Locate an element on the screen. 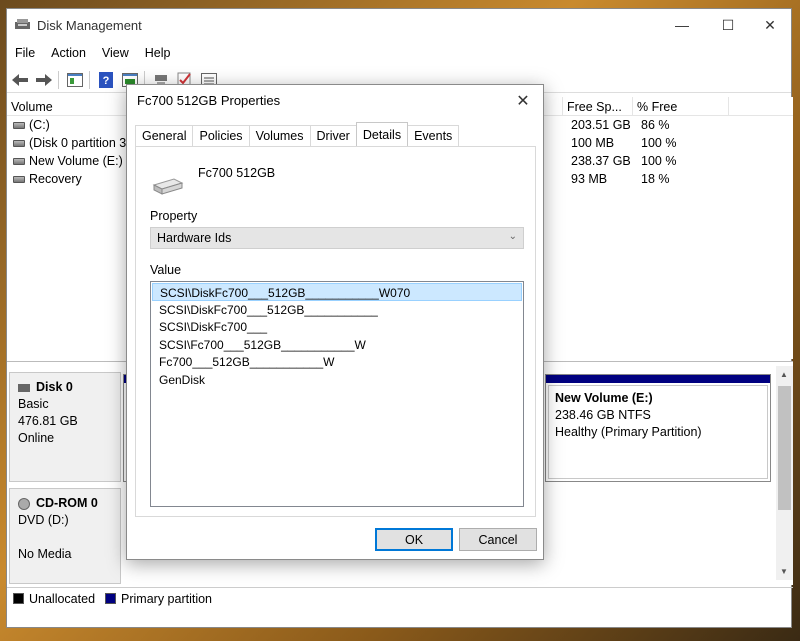 The width and height of the screenshot is (800, 641). menu-help: Help is located at coordinates (158, 54).